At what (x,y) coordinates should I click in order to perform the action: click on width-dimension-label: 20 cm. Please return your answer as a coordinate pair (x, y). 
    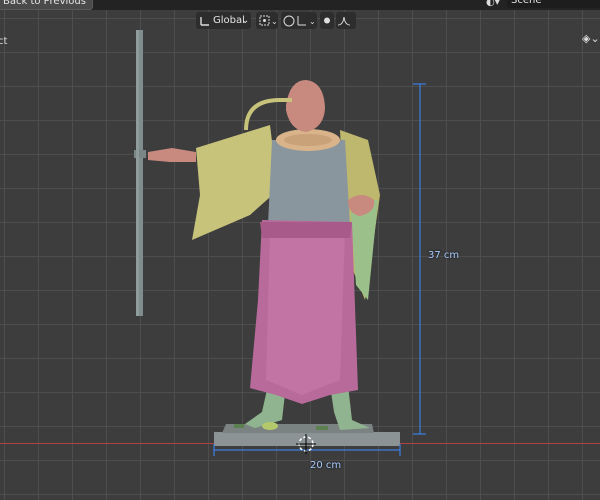
    Looking at the image, I should click on (326, 465).